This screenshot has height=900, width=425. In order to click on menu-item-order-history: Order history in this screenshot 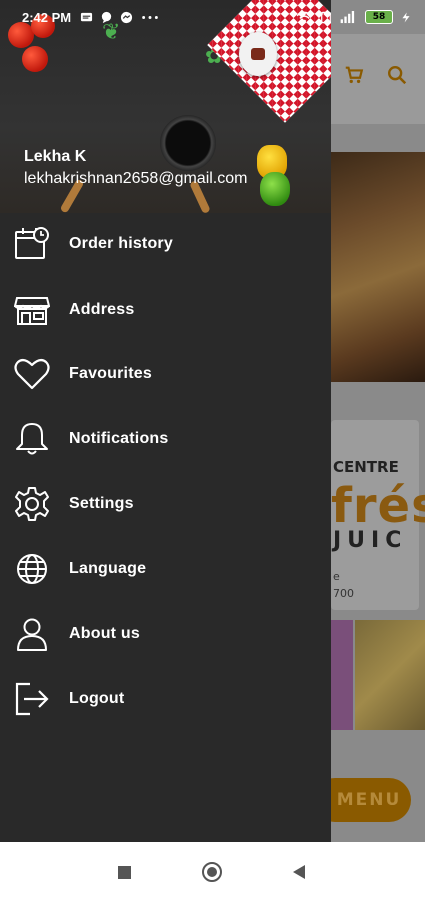, I will do `click(165, 244)`.